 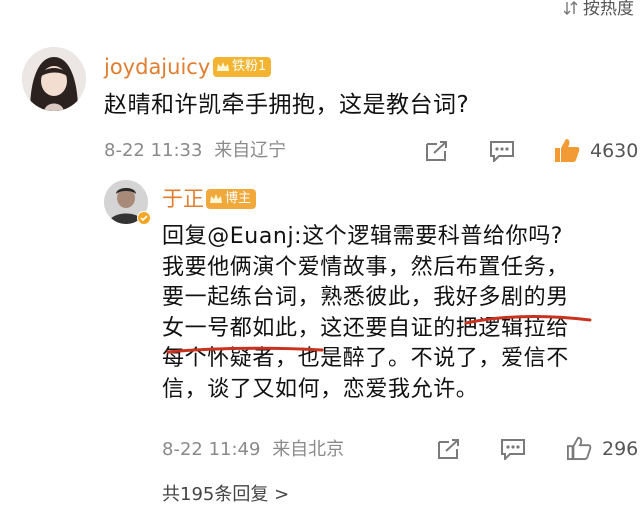 I want to click on like-count: 4630, so click(x=614, y=151).